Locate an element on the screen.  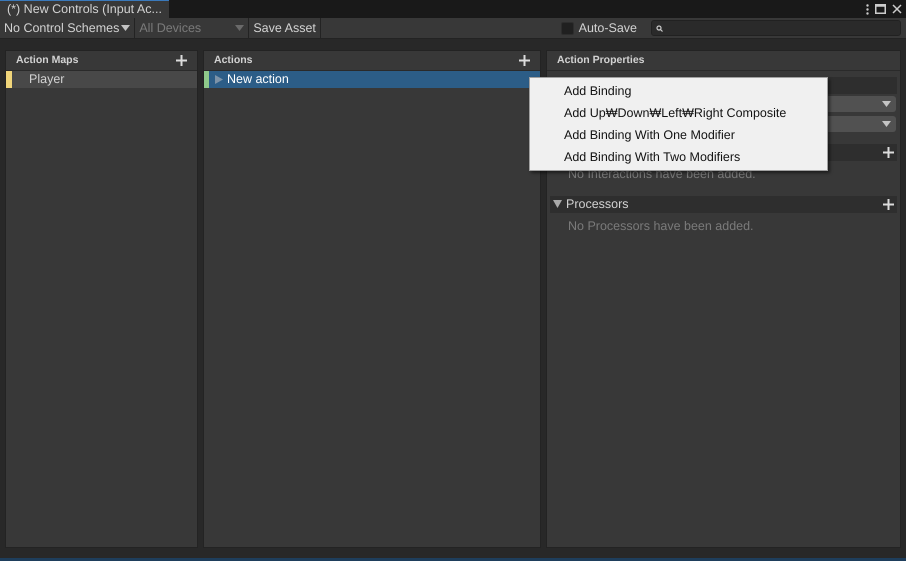
section-title: Processors is located at coordinates (597, 204).